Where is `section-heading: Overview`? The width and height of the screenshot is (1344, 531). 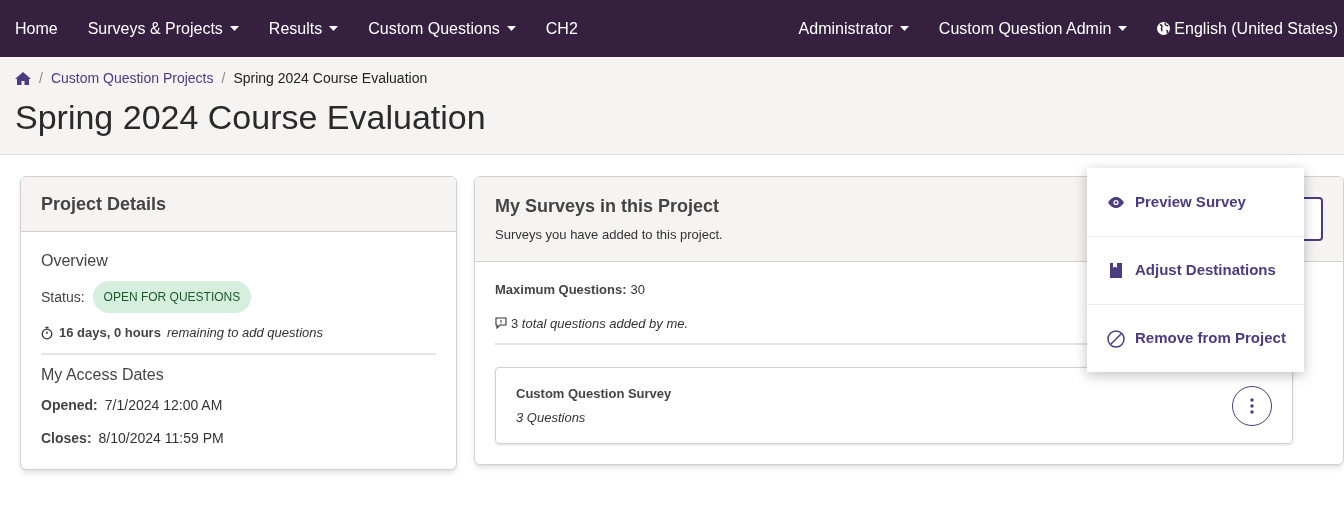 section-heading: Overview is located at coordinates (74, 261).